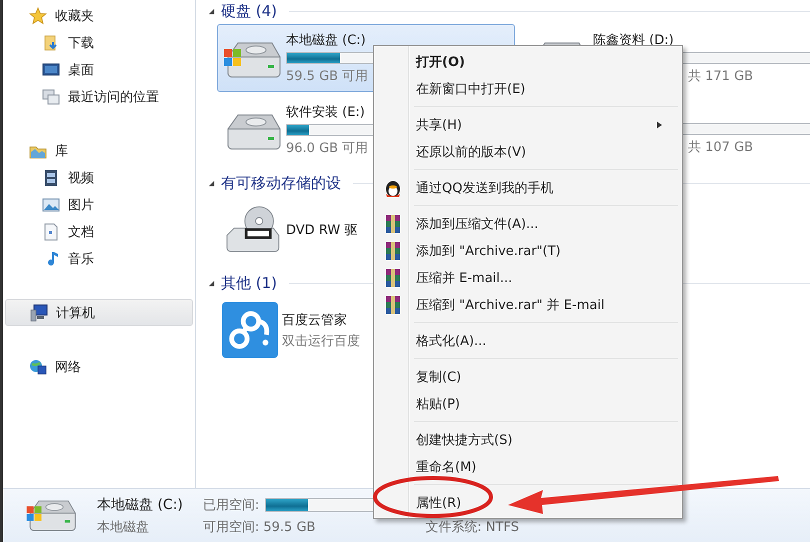 The image size is (810, 542). Describe the element at coordinates (528, 502) in the screenshot. I see `menu-item: 属性(R)` at that location.